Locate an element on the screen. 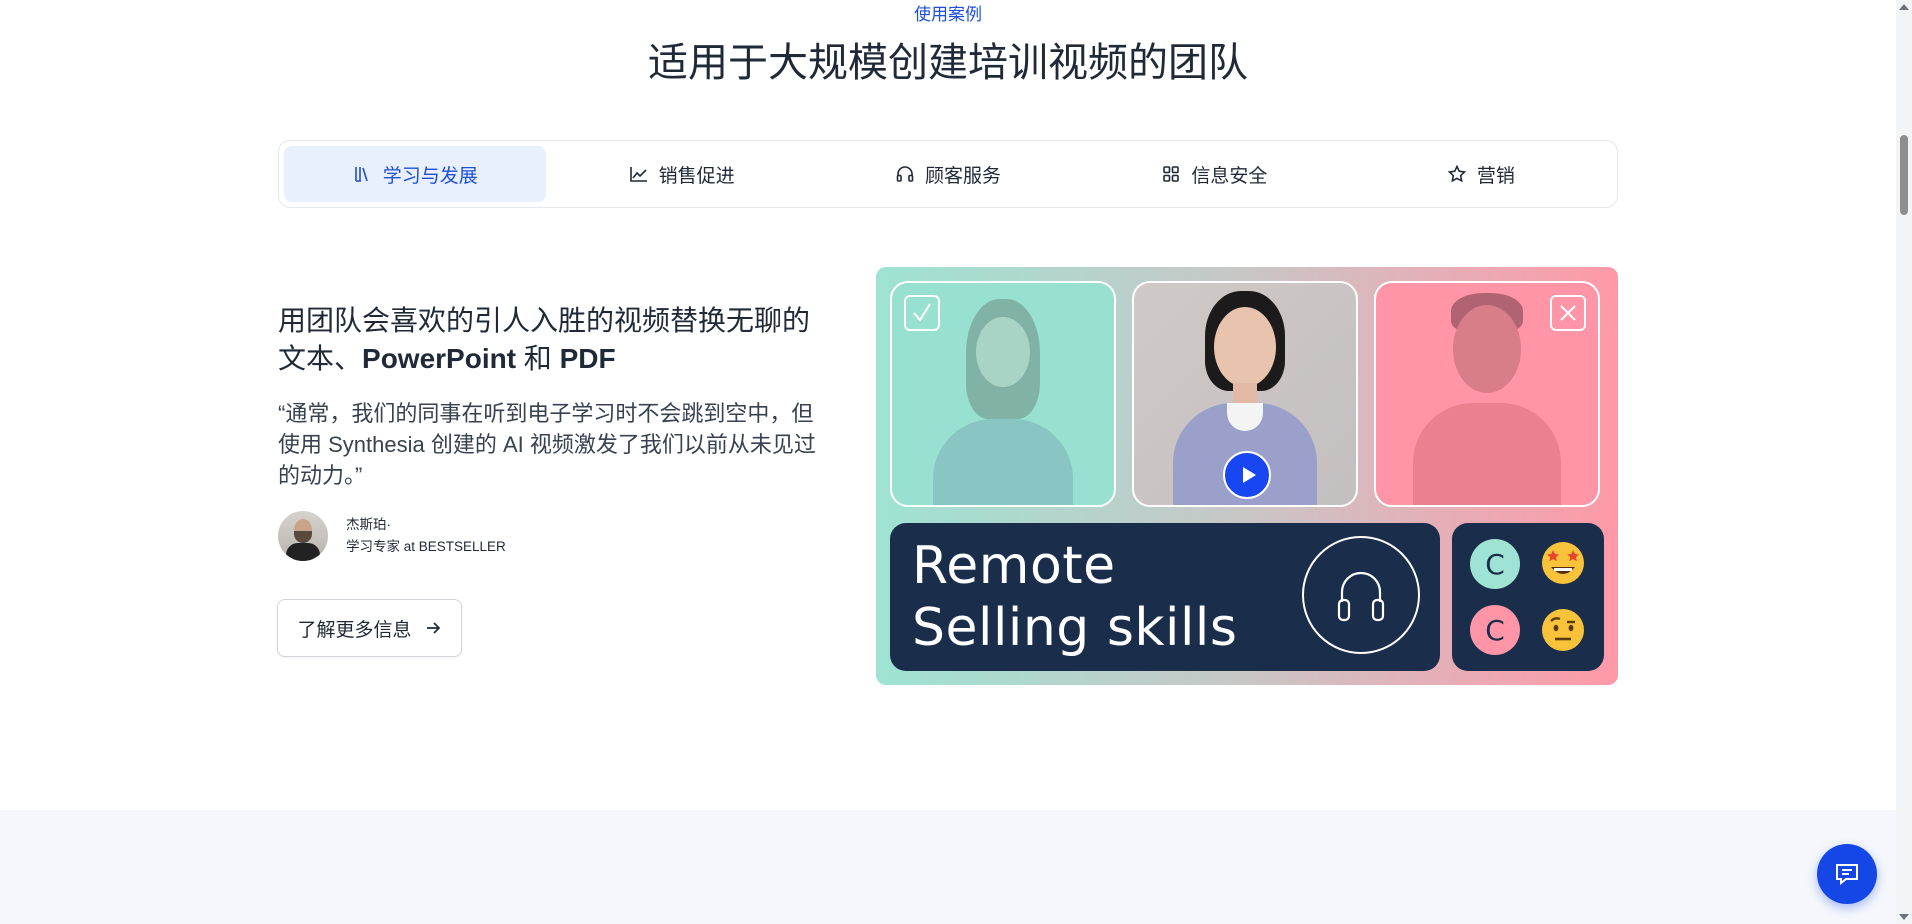 The height and width of the screenshot is (924, 1912). reactions-panel: C C is located at coordinates (1528, 597).